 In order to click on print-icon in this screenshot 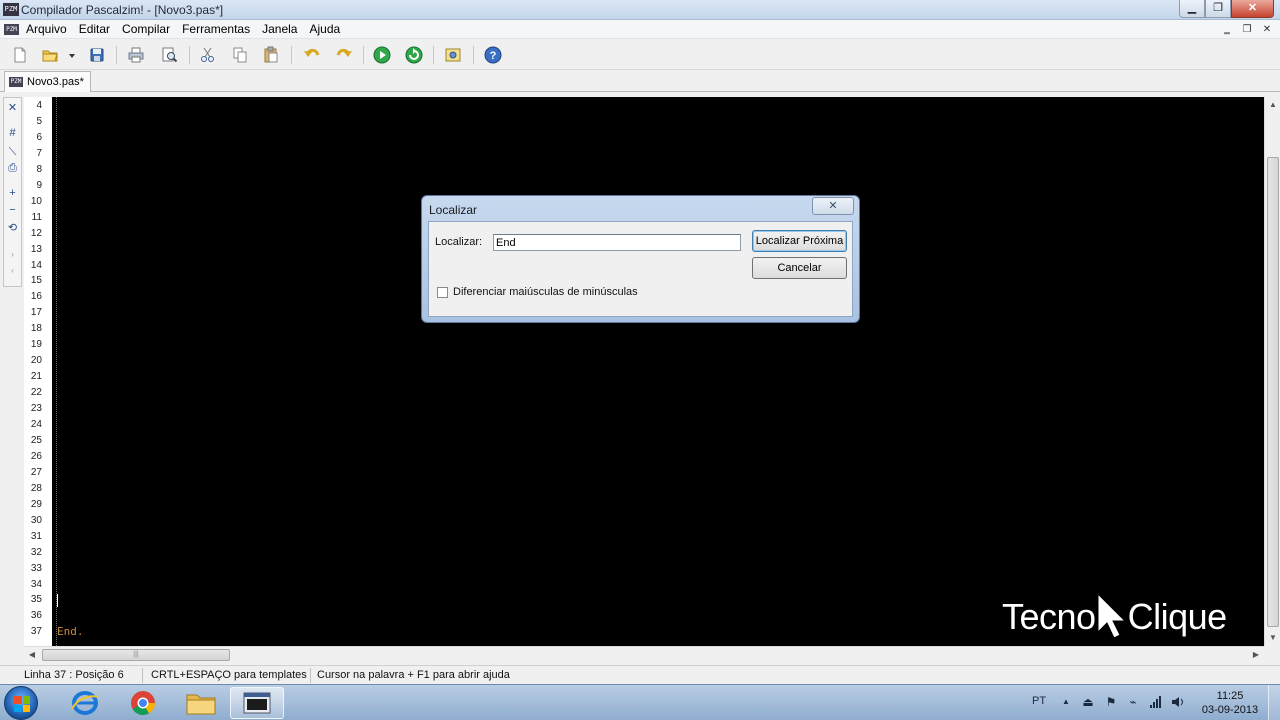, I will do `click(136, 55)`.